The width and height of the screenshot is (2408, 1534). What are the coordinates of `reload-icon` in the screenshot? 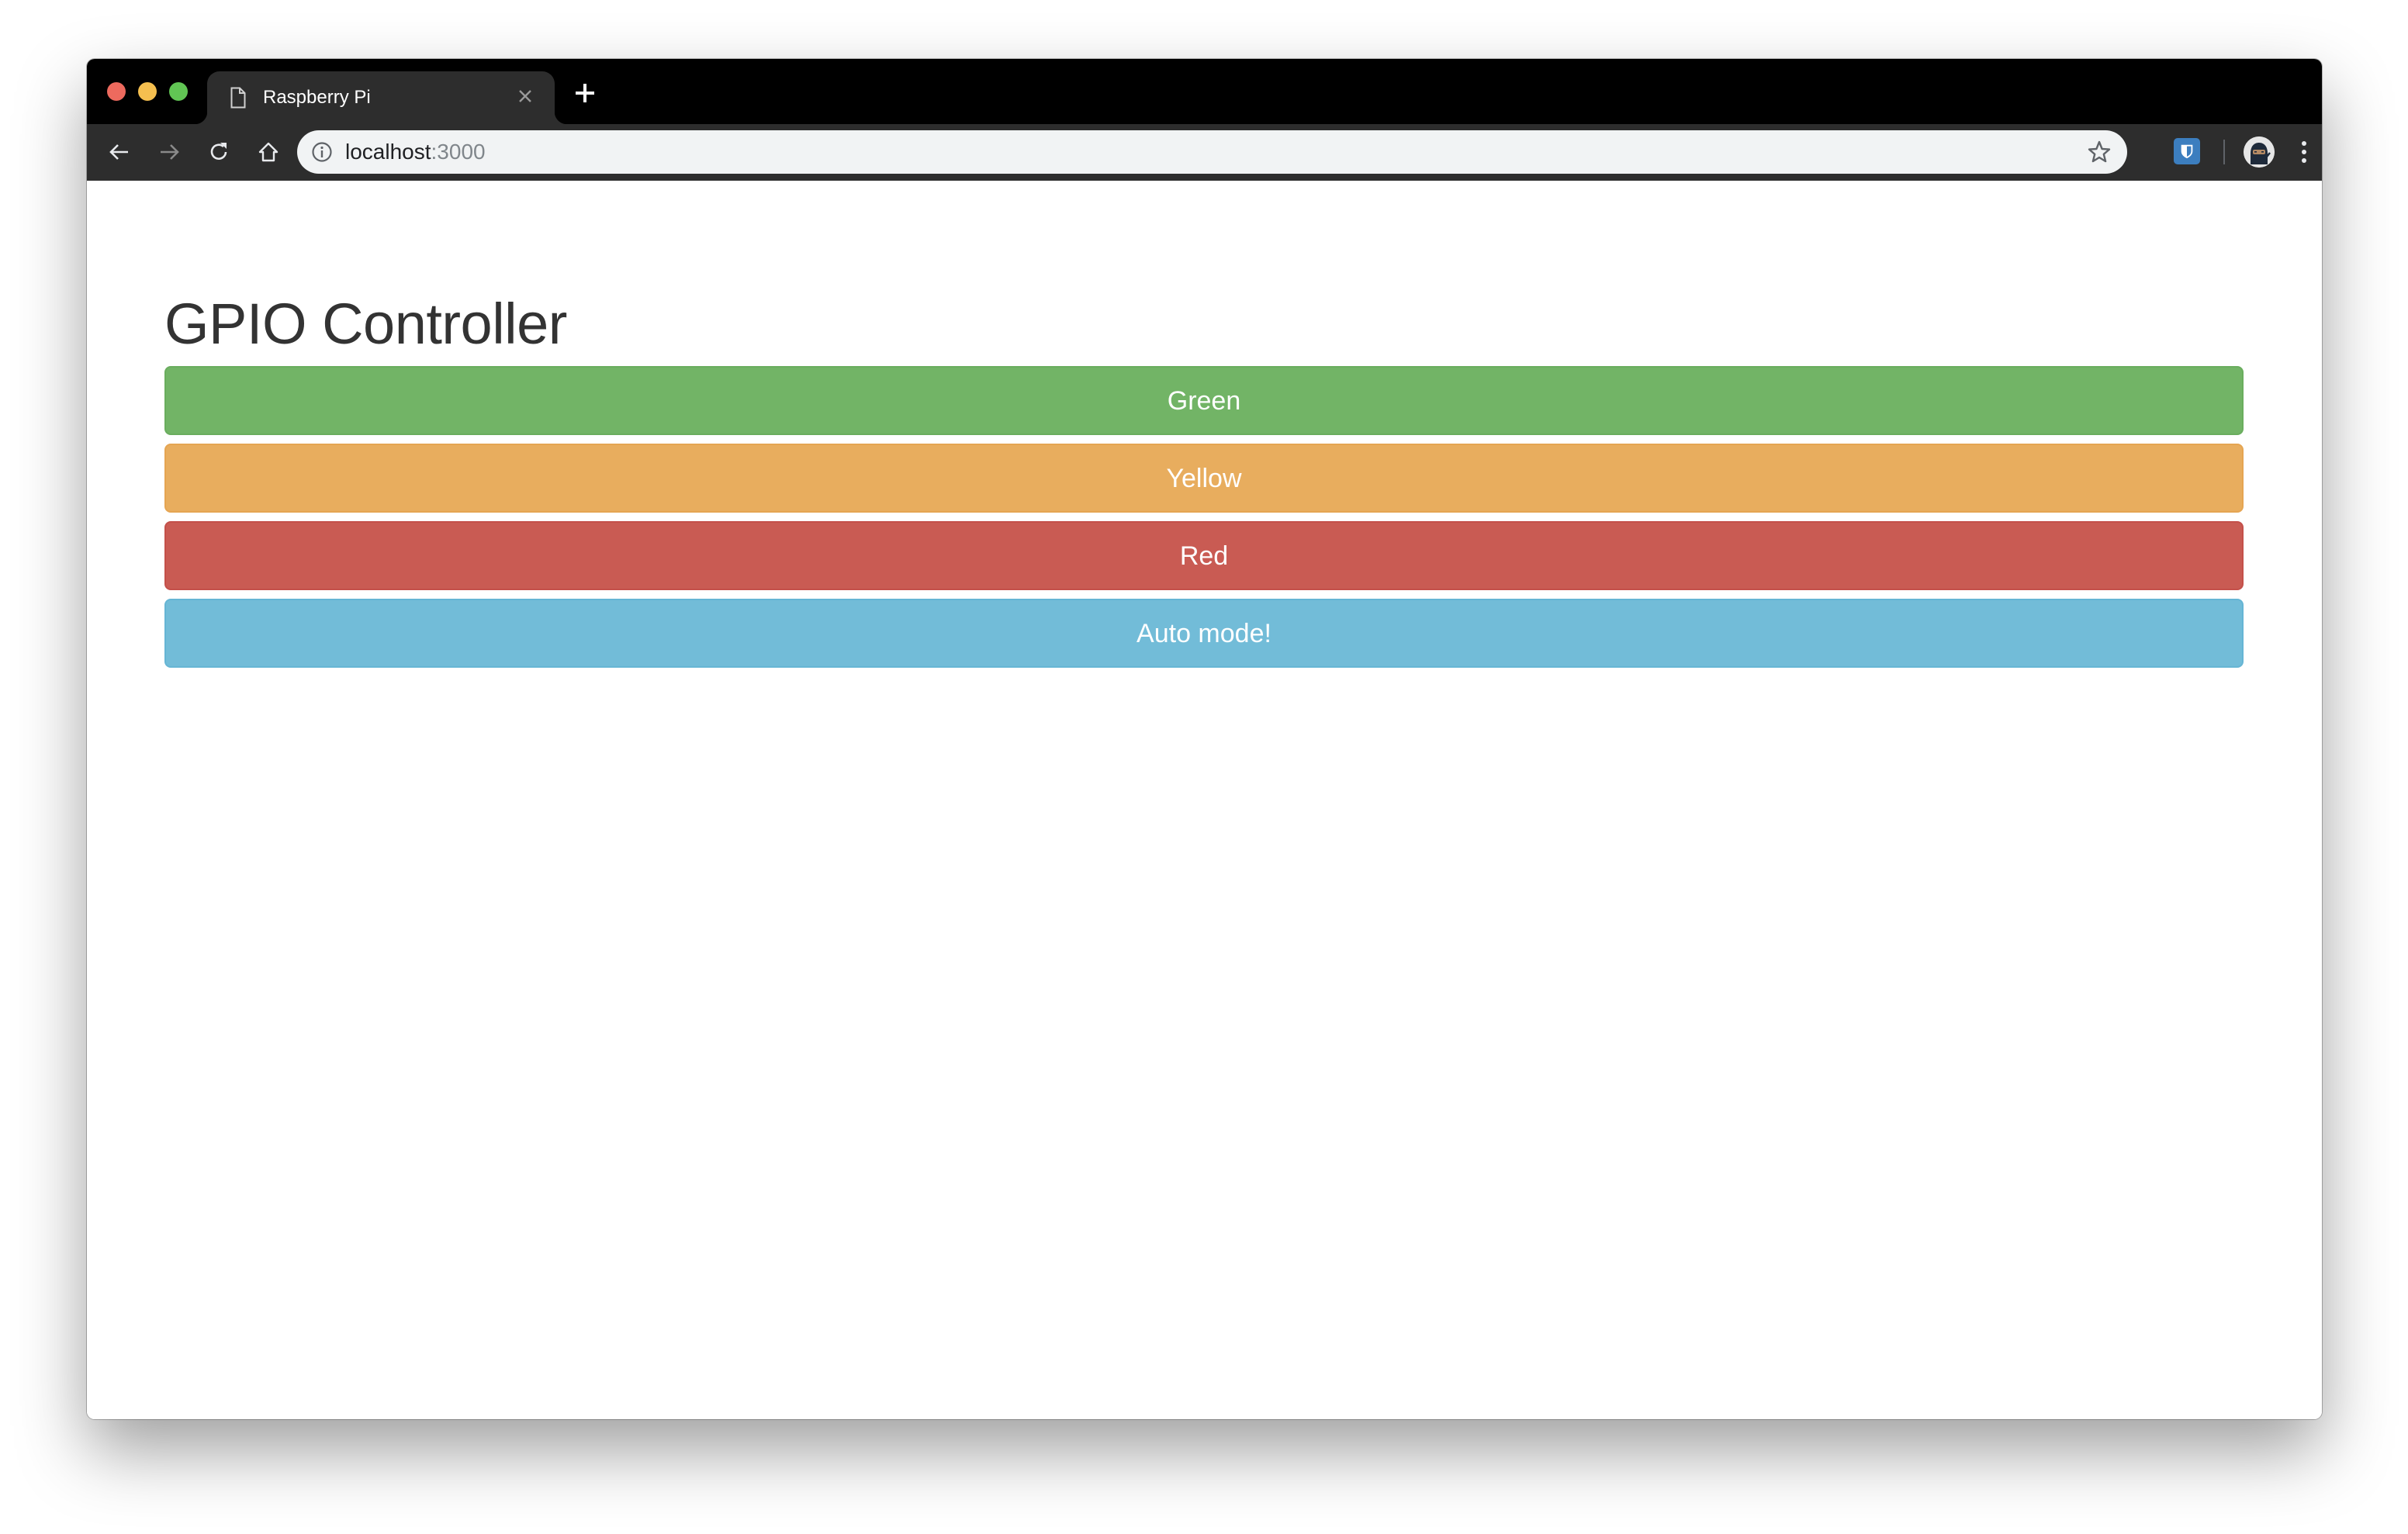 It's located at (219, 151).